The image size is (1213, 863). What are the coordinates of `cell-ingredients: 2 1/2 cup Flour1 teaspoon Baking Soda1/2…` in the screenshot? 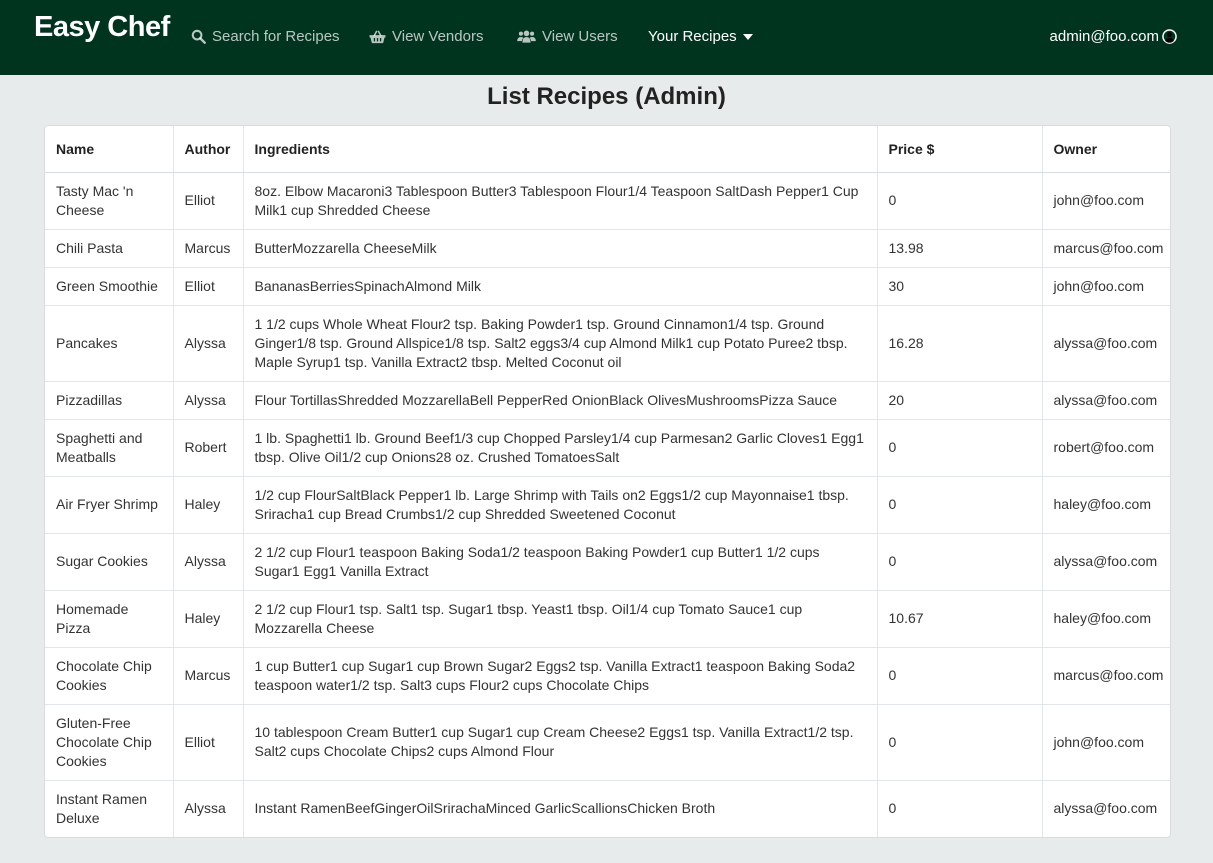 It's located at (560, 561).